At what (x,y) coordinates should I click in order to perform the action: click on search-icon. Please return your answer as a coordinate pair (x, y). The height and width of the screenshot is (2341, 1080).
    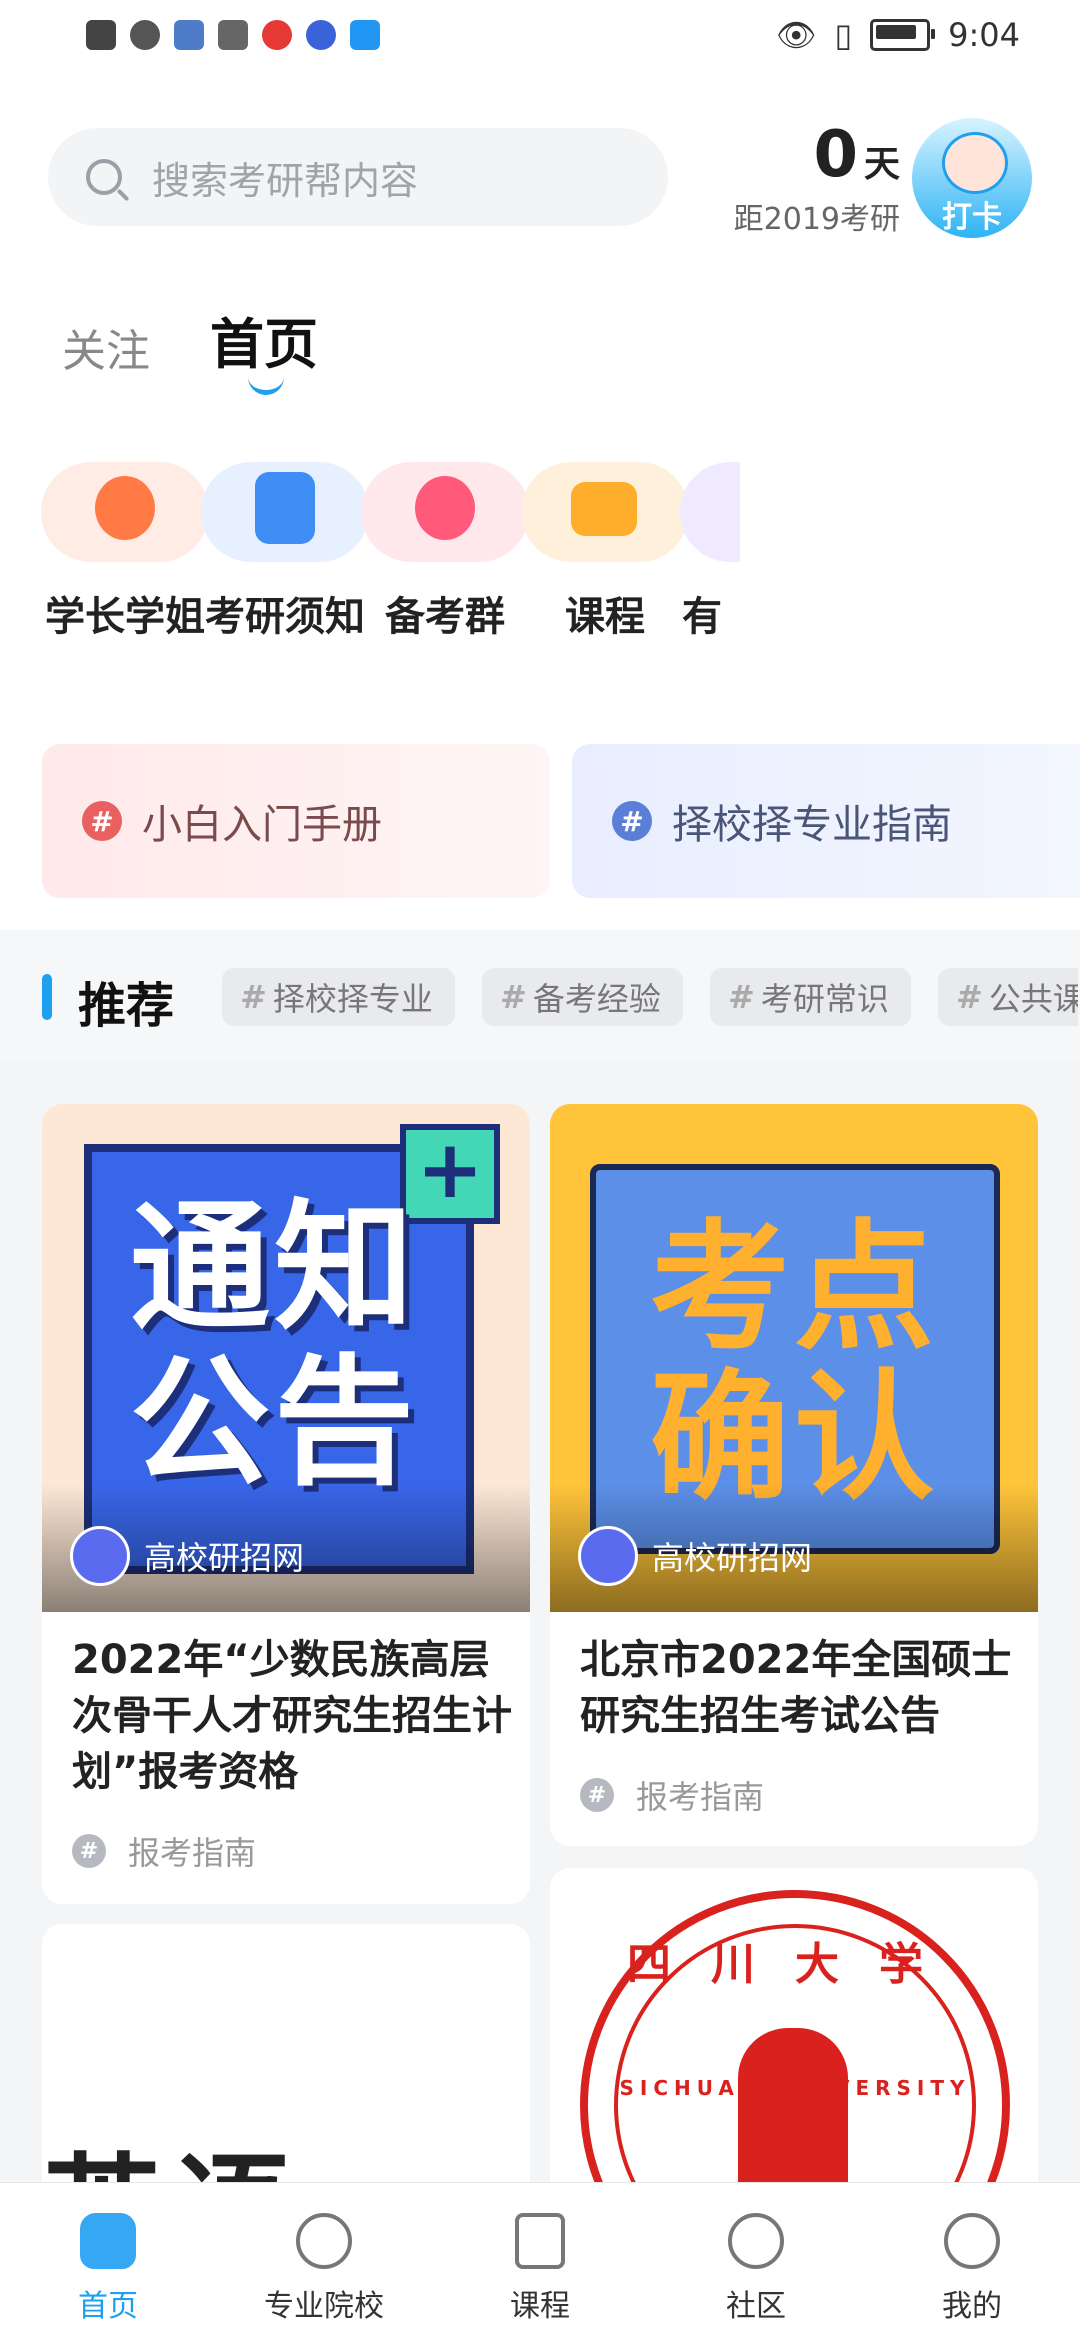
    Looking at the image, I should click on (104, 177).